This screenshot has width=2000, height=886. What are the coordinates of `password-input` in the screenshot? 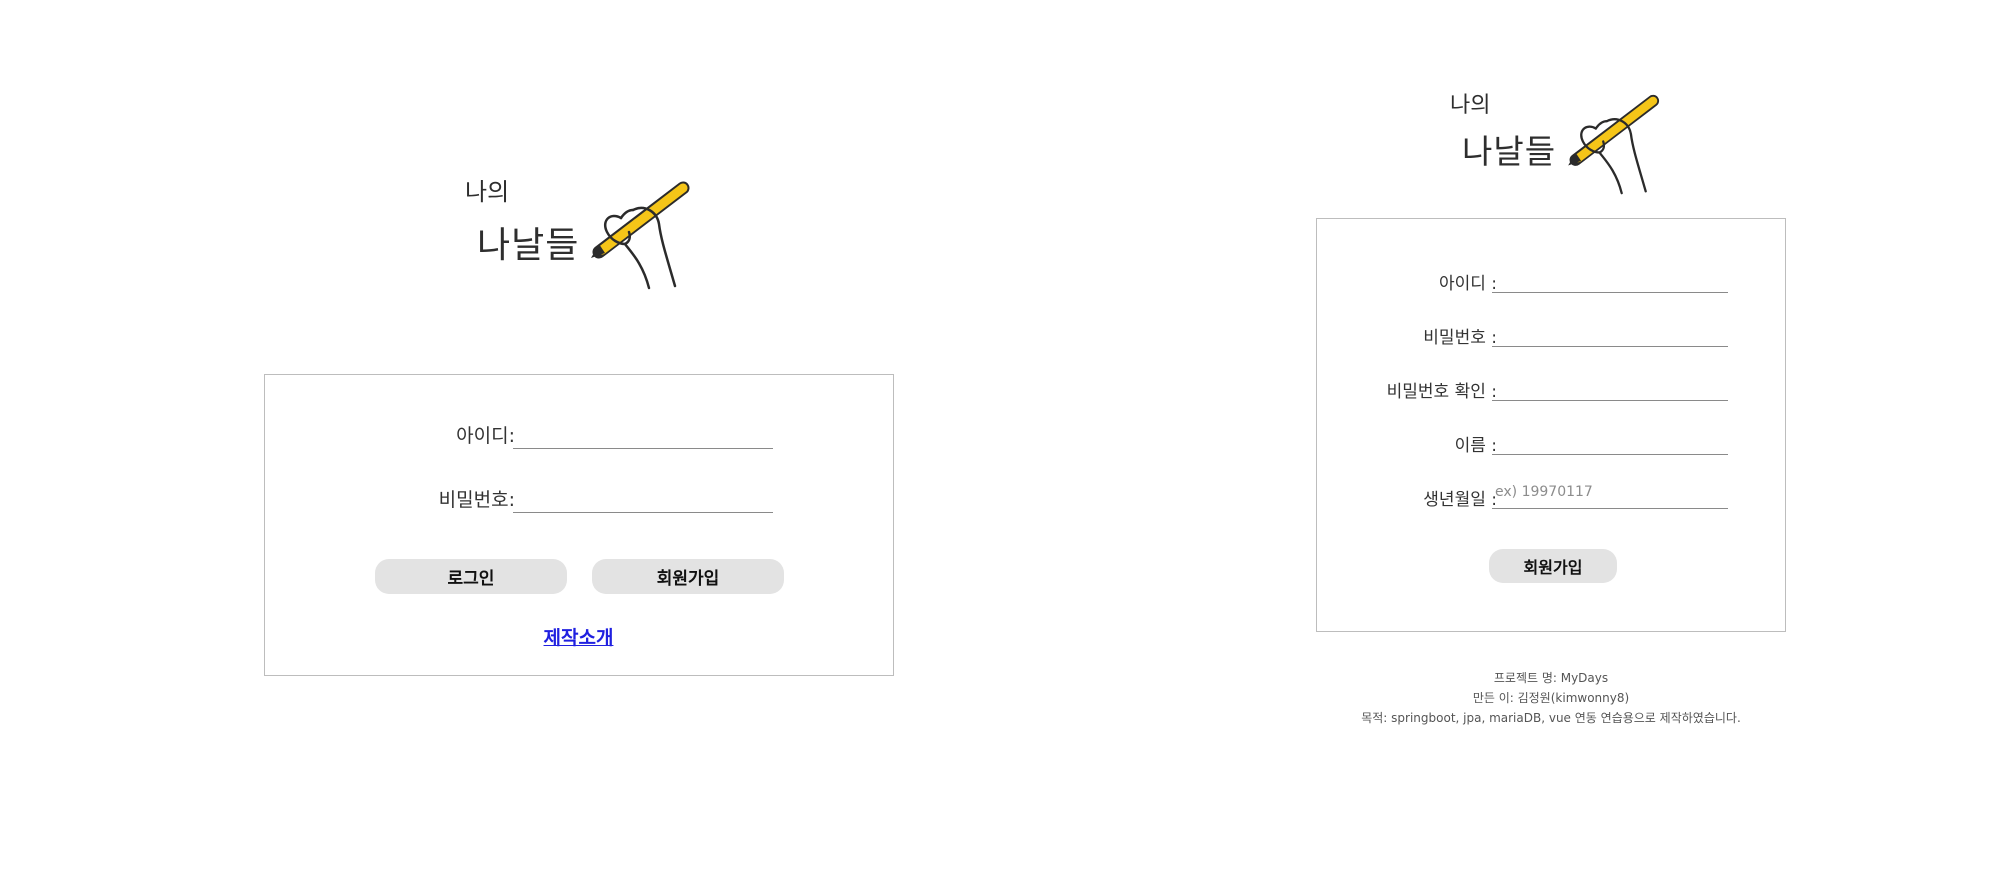 It's located at (643, 497).